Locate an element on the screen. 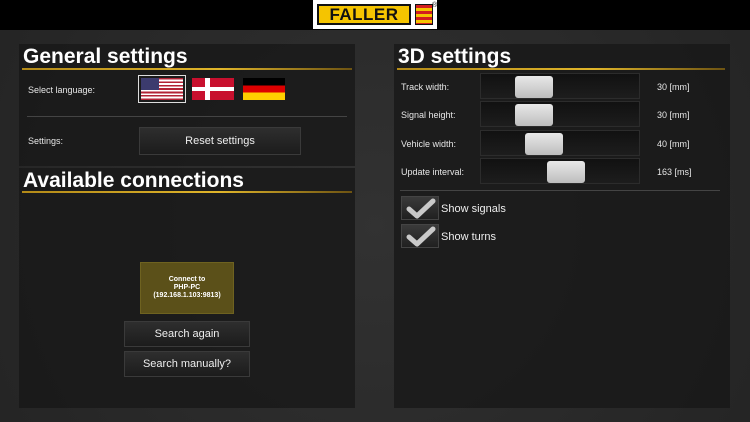 The height and width of the screenshot is (422, 750). show-turns-label: Show turns is located at coordinates (469, 237).